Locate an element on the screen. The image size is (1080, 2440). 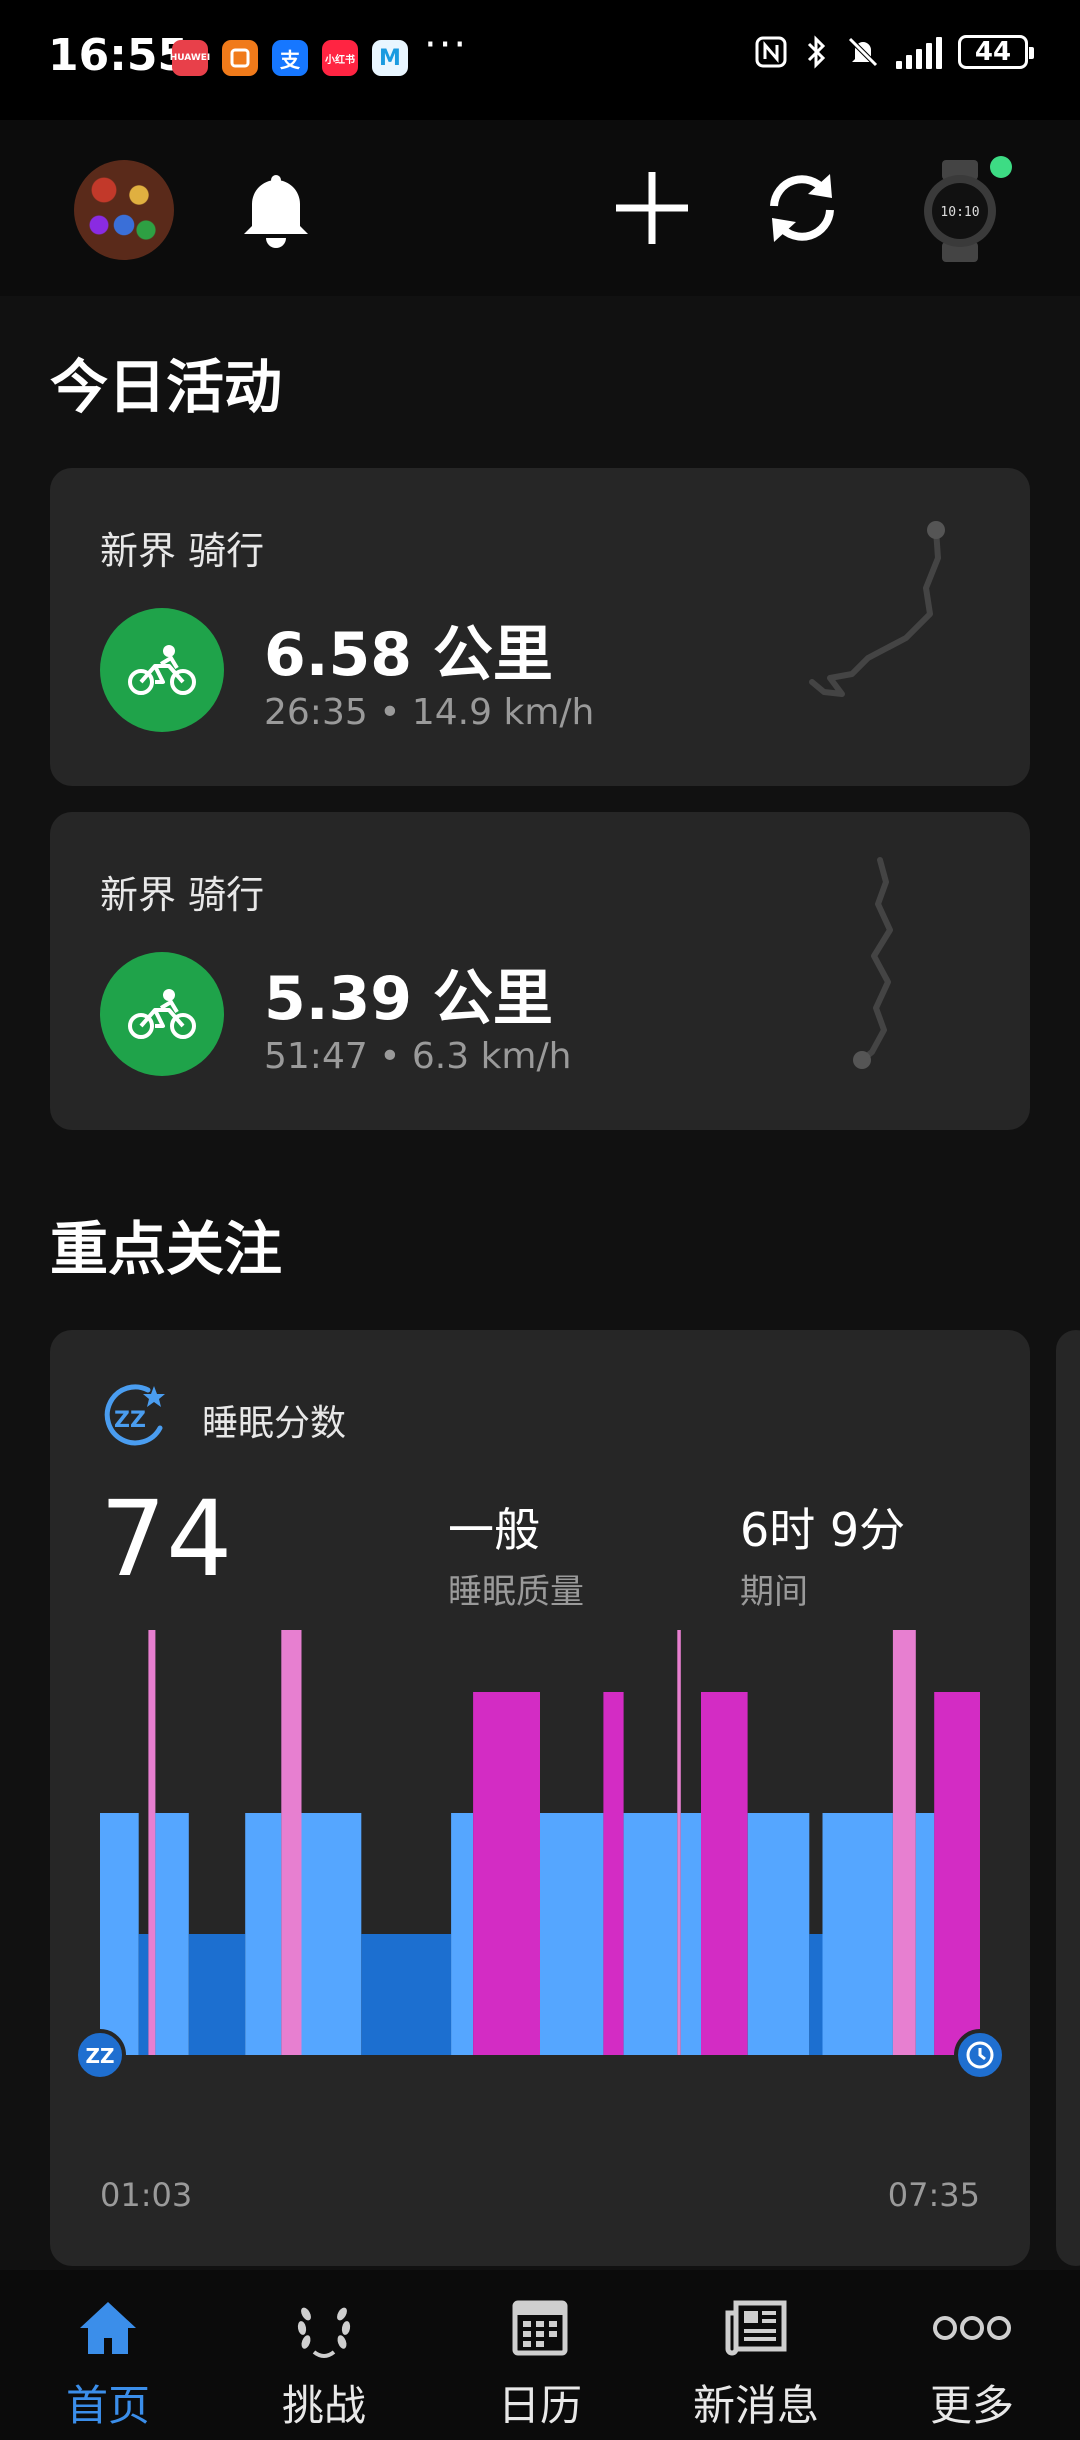
today-activity-title: 今日活动 is located at coordinates (166, 387).